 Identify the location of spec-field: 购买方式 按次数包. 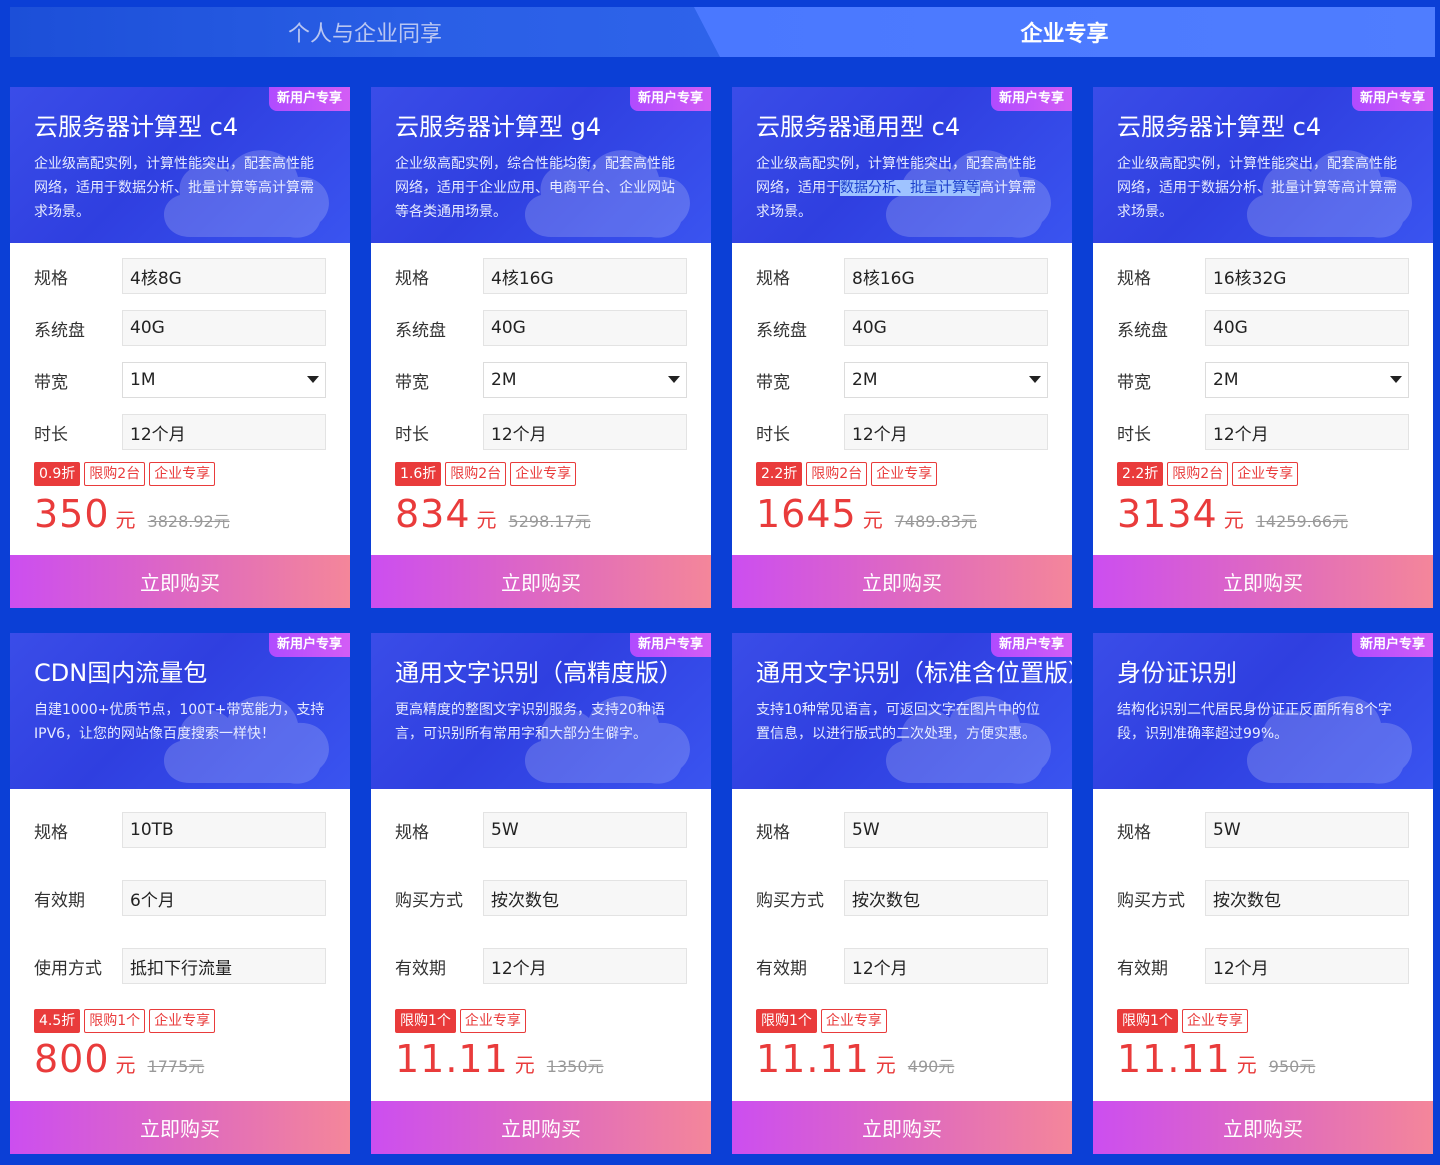
(902, 898).